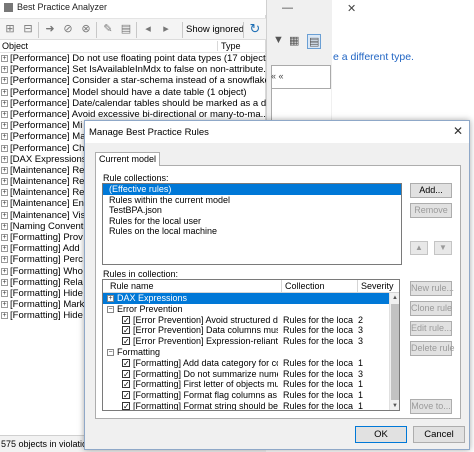 The width and height of the screenshot is (474, 452). What do you see at coordinates (373, 57) in the screenshot?
I see `hint-text: e a different type.` at bounding box center [373, 57].